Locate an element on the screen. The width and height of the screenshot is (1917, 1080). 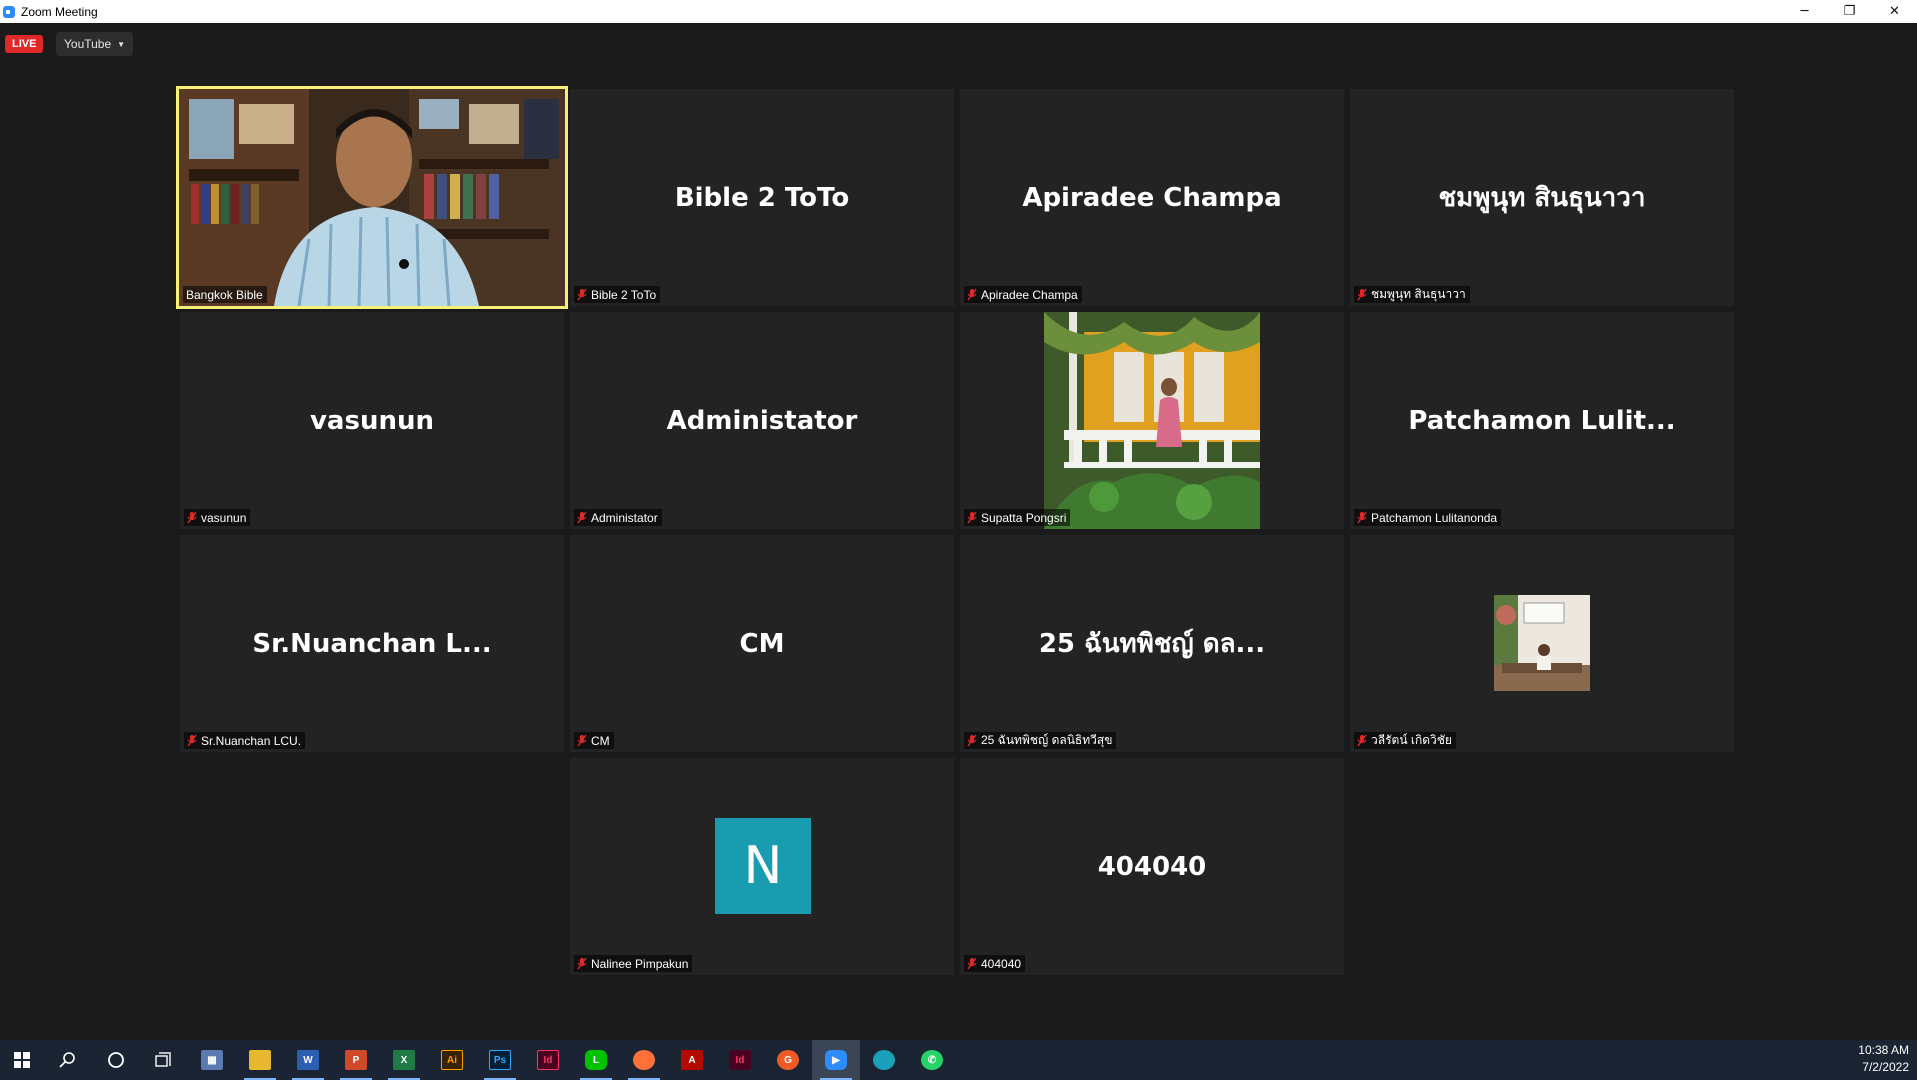
acrobat-icon: A is located at coordinates (692, 1060).